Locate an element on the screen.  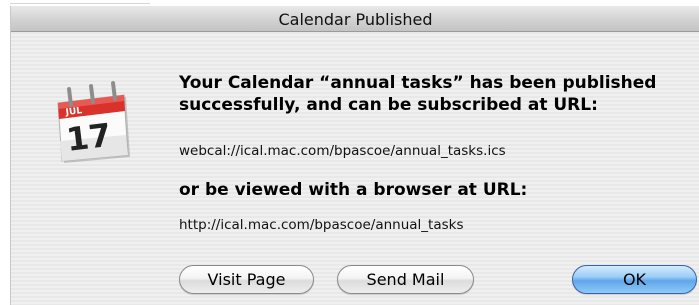
send-mail-button: Send Mail is located at coordinates (405, 279).